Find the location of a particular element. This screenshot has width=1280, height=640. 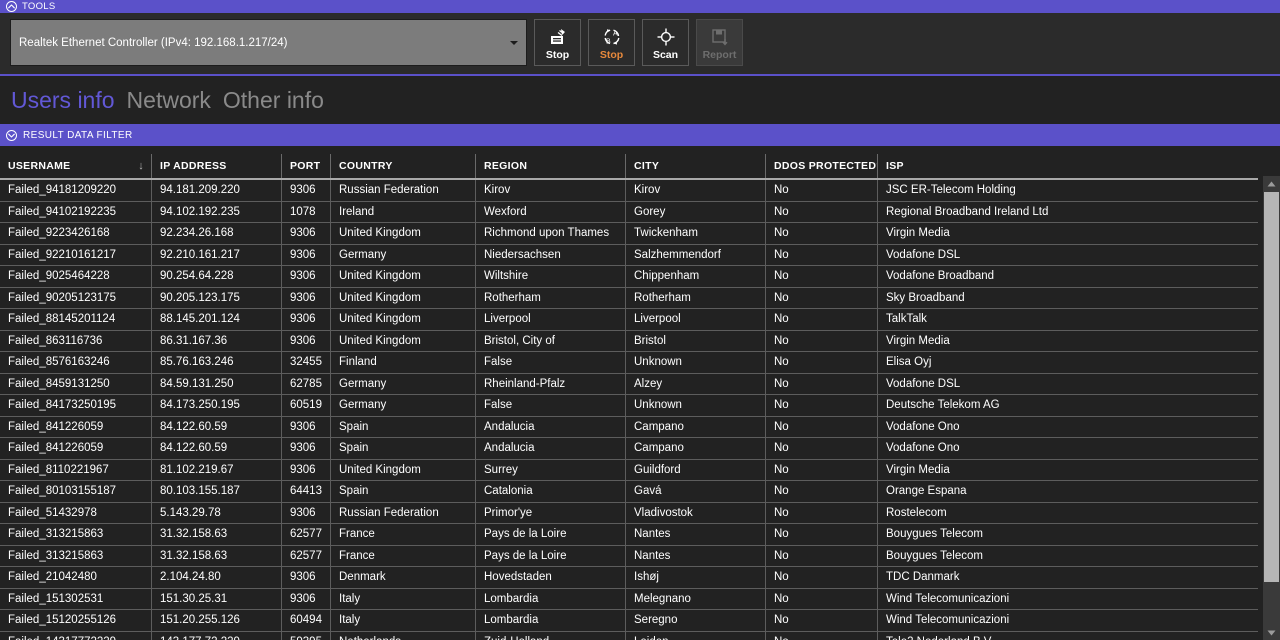

tab-other-info: Other info is located at coordinates (273, 100).